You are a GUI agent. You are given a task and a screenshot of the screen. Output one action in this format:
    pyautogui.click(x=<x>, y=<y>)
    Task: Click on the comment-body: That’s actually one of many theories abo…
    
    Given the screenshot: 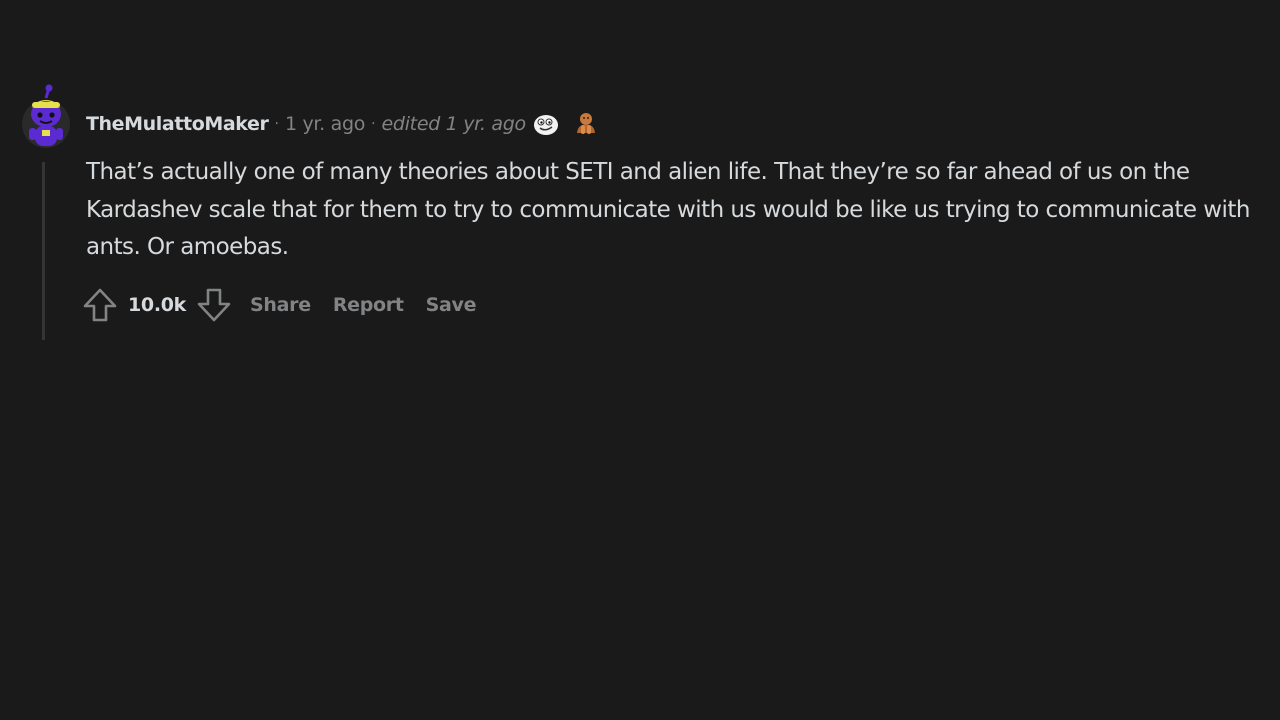 What is the action you would take?
    pyautogui.click(x=668, y=209)
    